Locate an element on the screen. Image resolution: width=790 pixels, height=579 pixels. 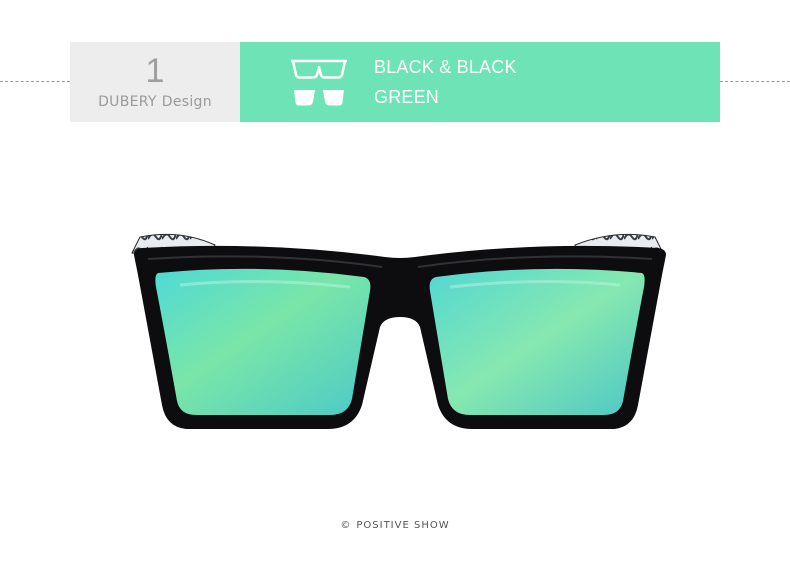
lens-color-label: GREEN is located at coordinates (407, 97).